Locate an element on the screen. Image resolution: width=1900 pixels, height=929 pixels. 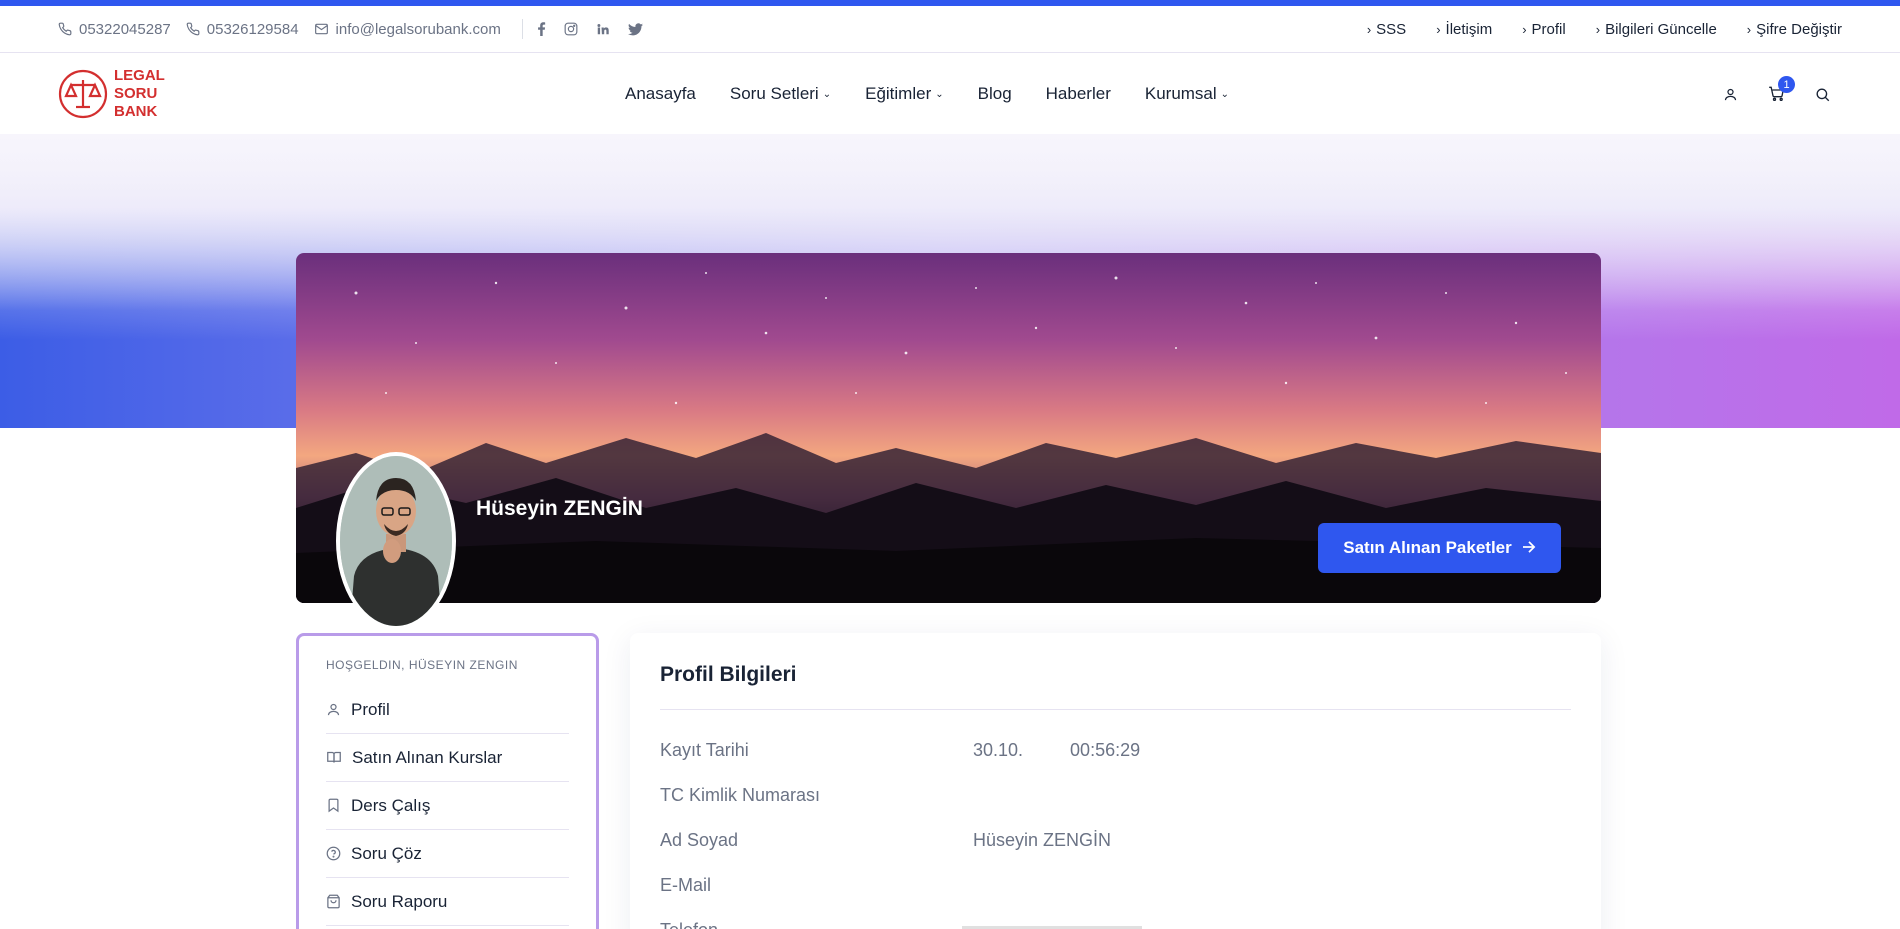
linkedin-icon is located at coordinates (603, 29).